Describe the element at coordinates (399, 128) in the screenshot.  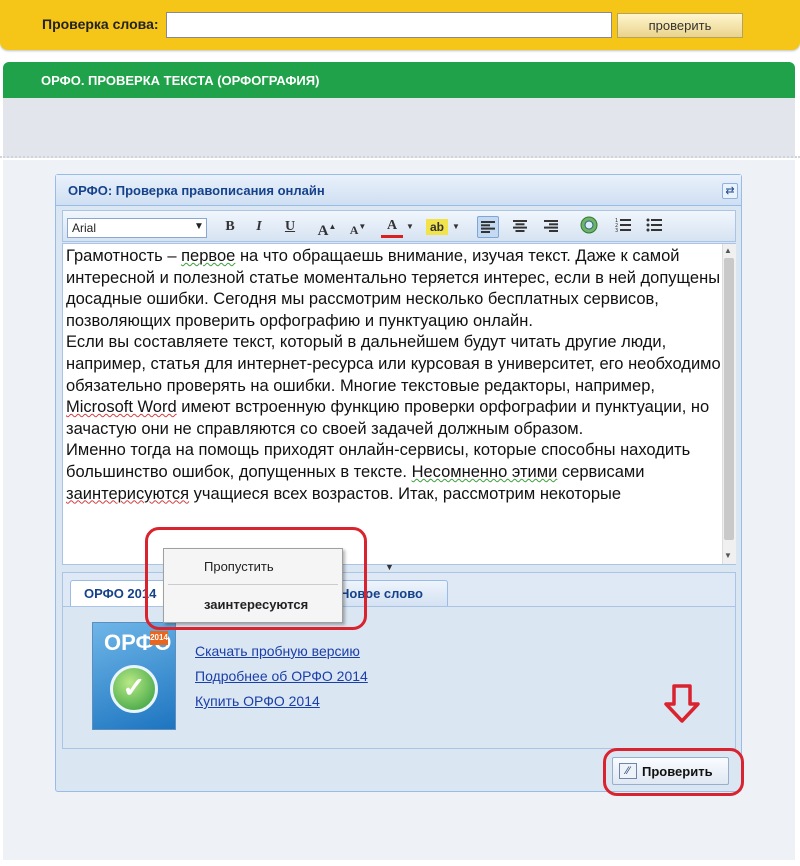
I see `section-banner-area` at that location.